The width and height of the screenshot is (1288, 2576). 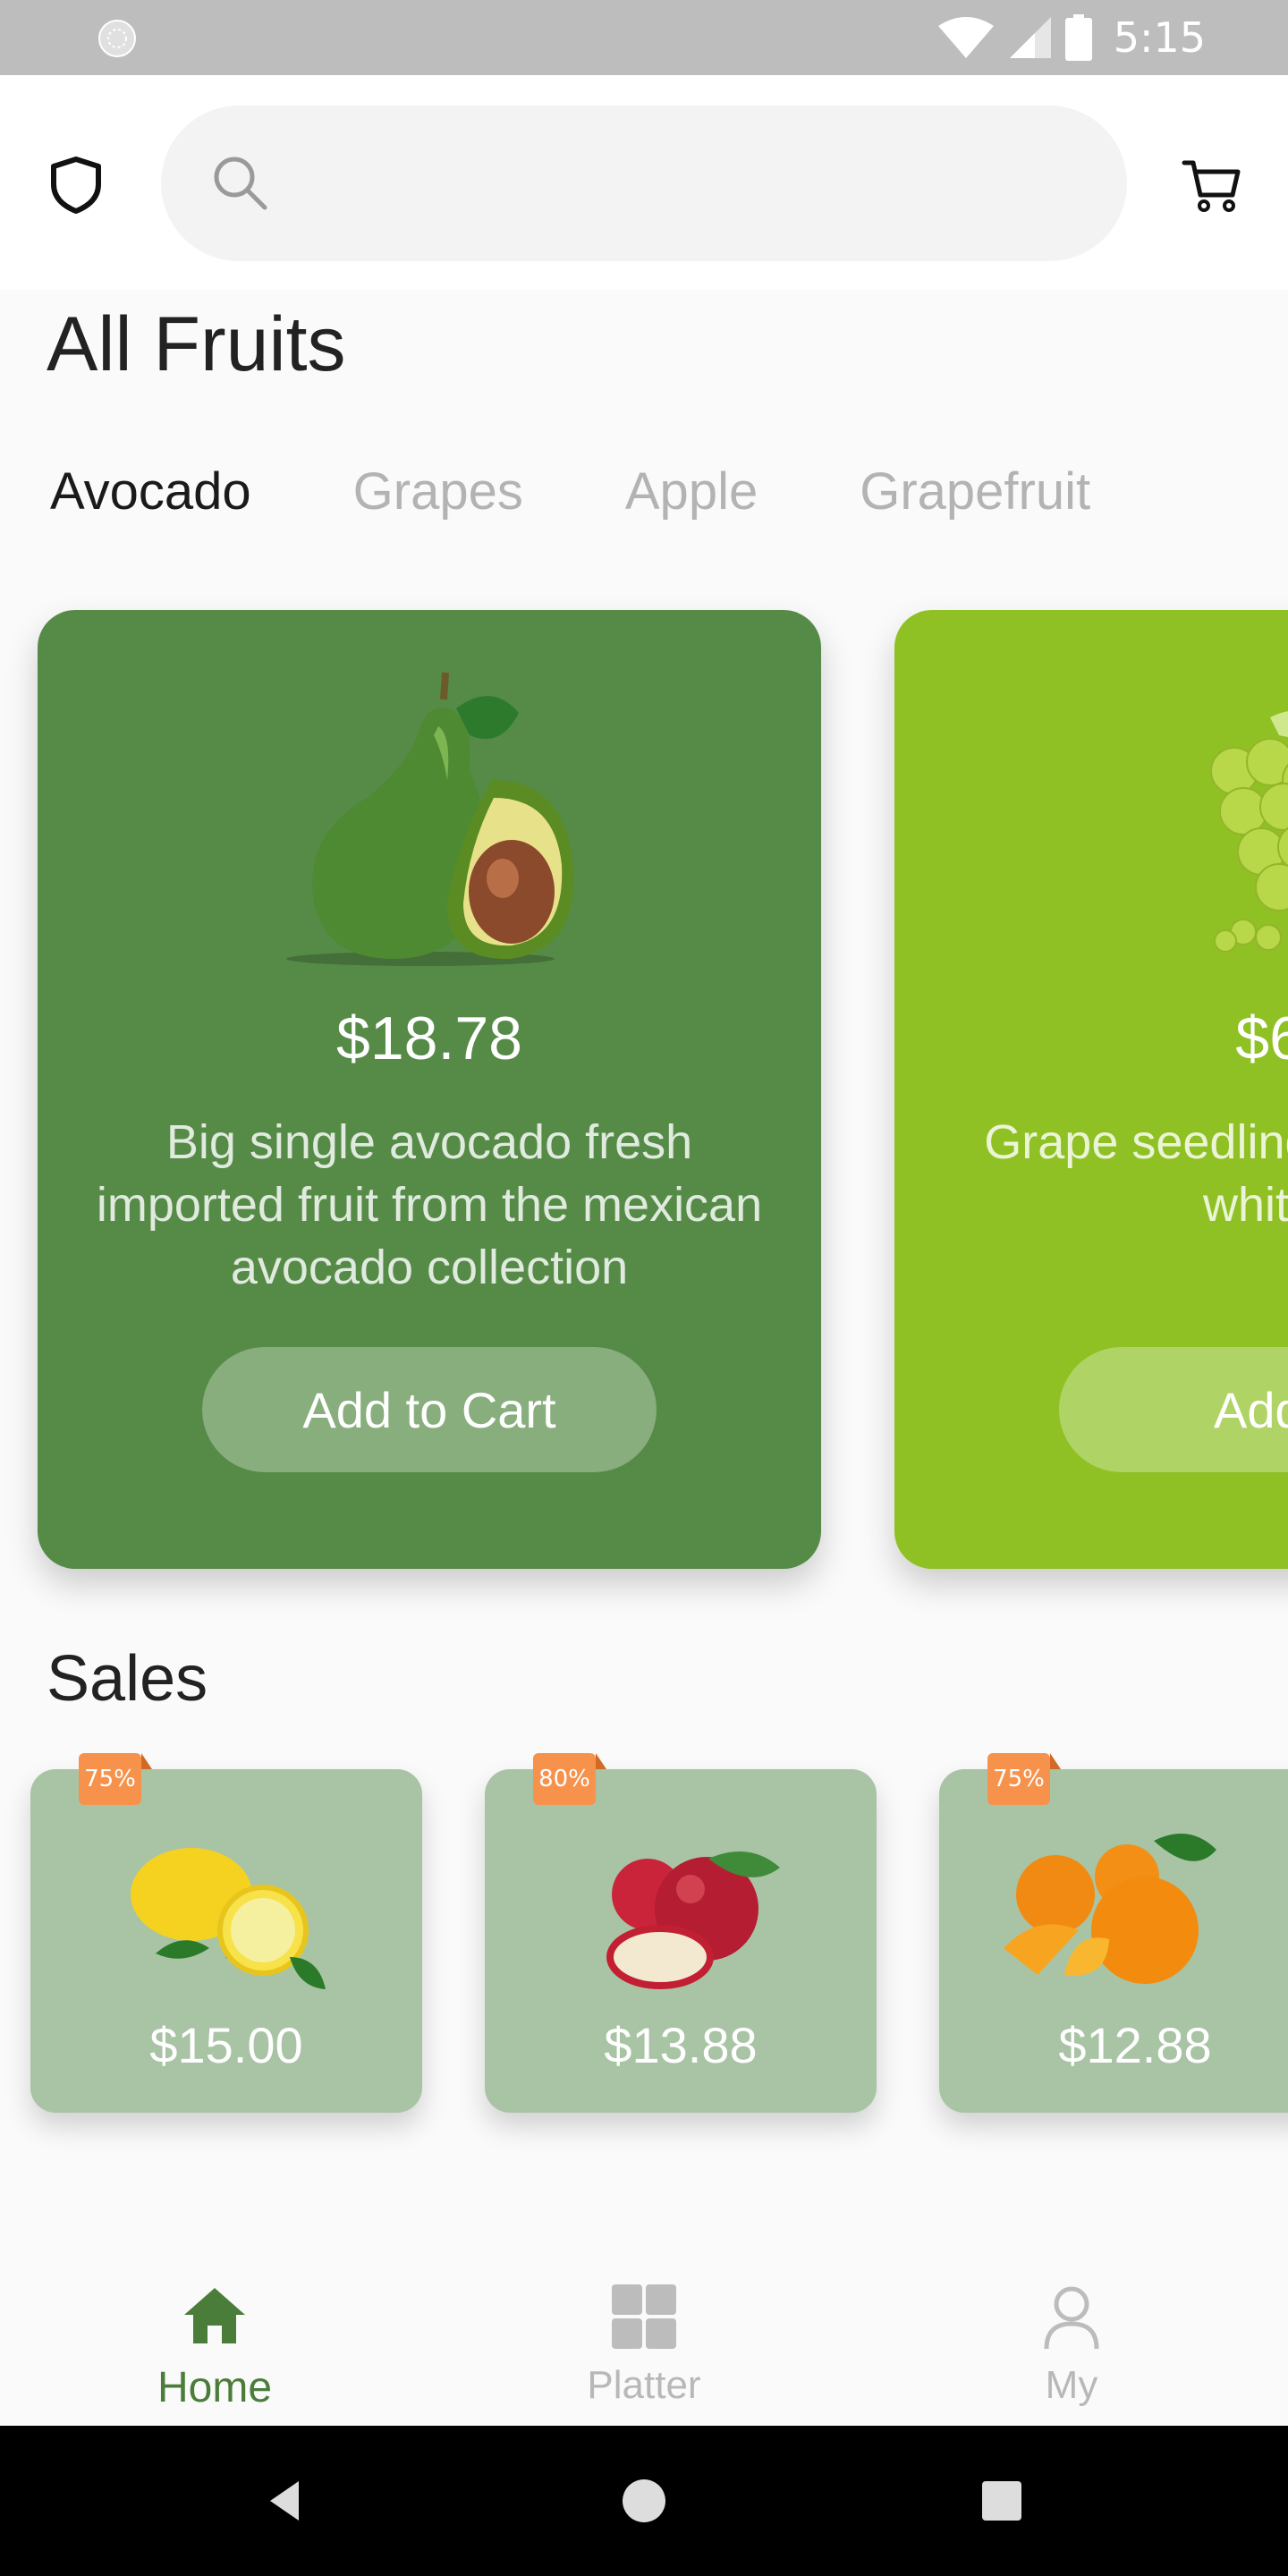 I want to click on nav-platter: Platter, so click(x=644, y=2344).